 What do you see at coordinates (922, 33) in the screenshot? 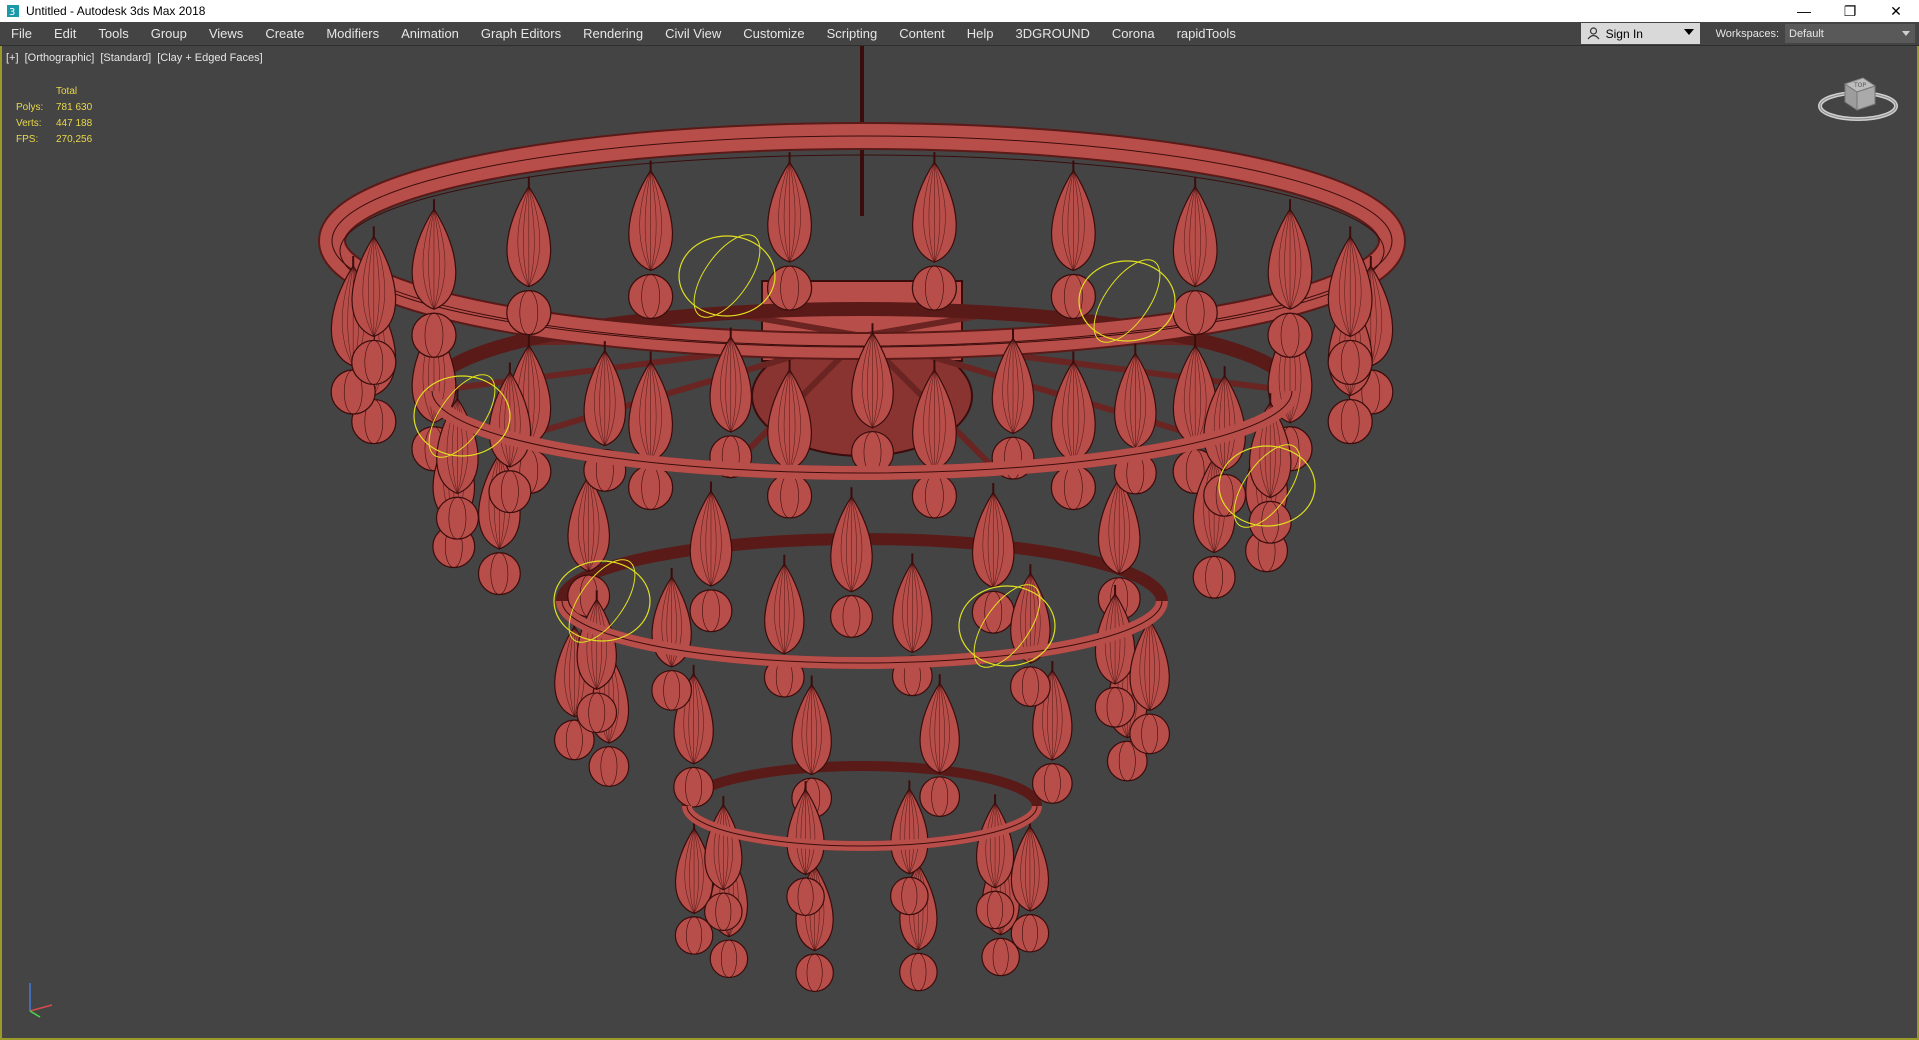
I see `menu-content: Content` at bounding box center [922, 33].